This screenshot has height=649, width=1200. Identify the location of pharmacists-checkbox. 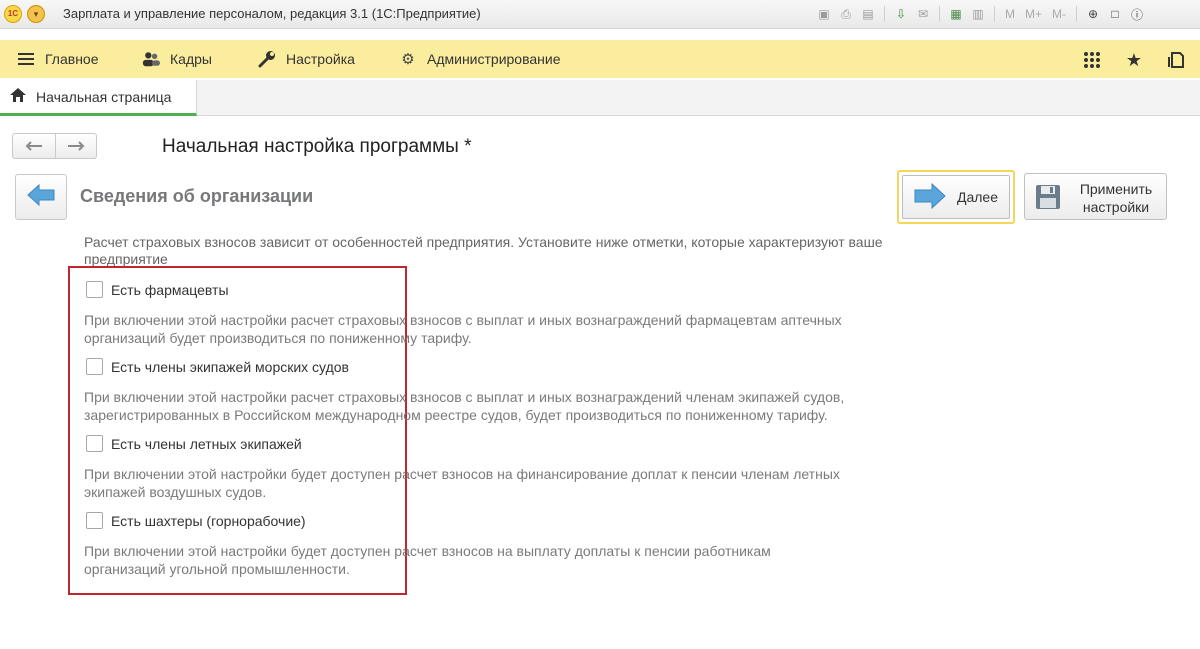
(94, 289).